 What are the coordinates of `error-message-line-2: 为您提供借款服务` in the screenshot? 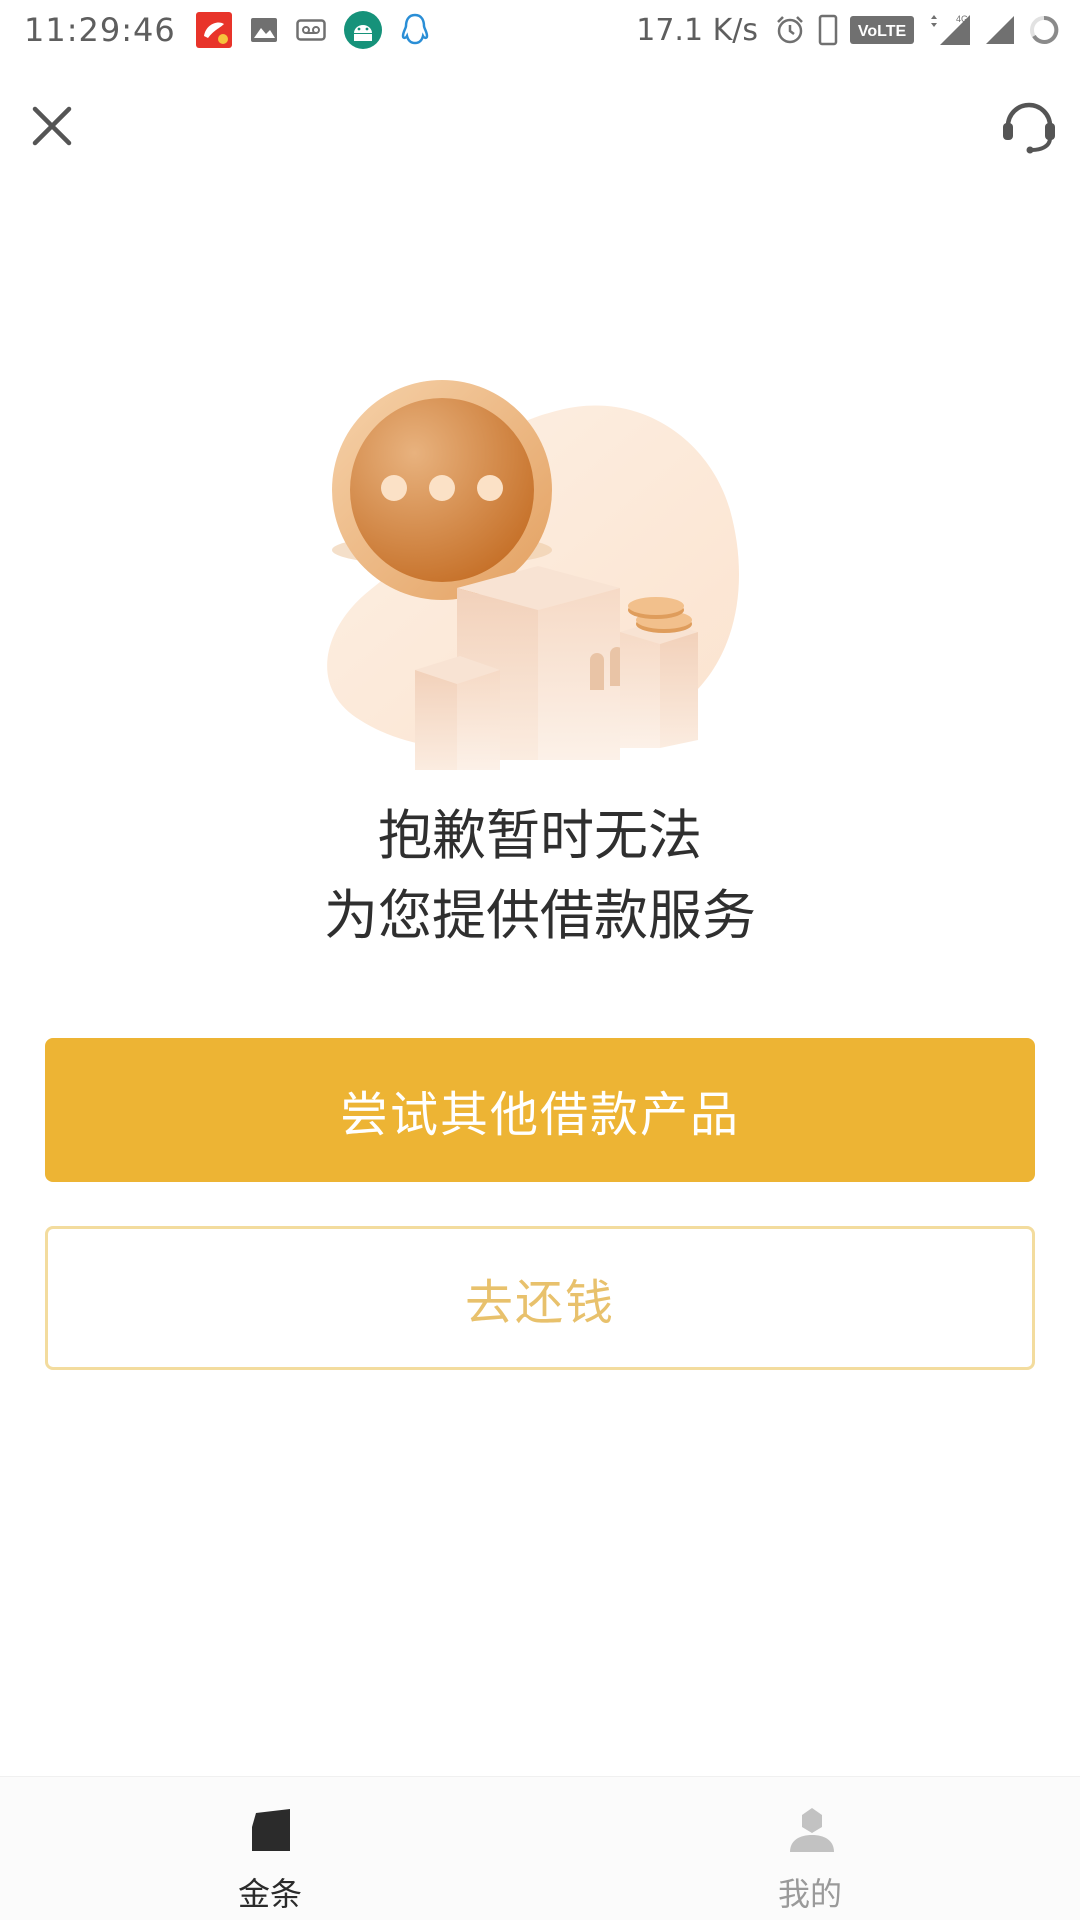 It's located at (540, 915).